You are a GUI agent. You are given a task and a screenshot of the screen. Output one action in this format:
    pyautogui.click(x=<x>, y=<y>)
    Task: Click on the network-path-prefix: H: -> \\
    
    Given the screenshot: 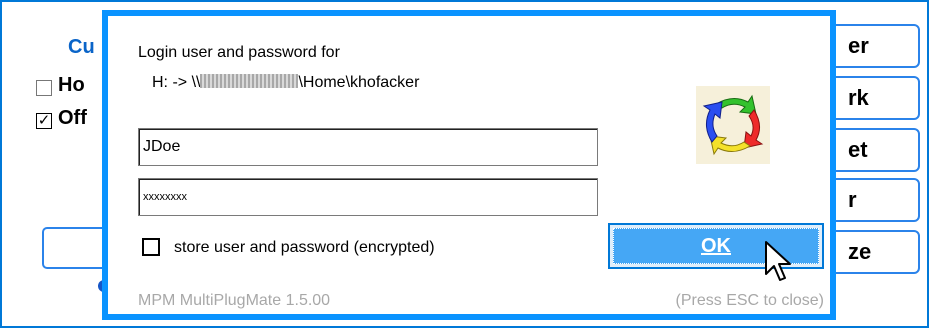 What is the action you would take?
    pyautogui.click(x=176, y=82)
    